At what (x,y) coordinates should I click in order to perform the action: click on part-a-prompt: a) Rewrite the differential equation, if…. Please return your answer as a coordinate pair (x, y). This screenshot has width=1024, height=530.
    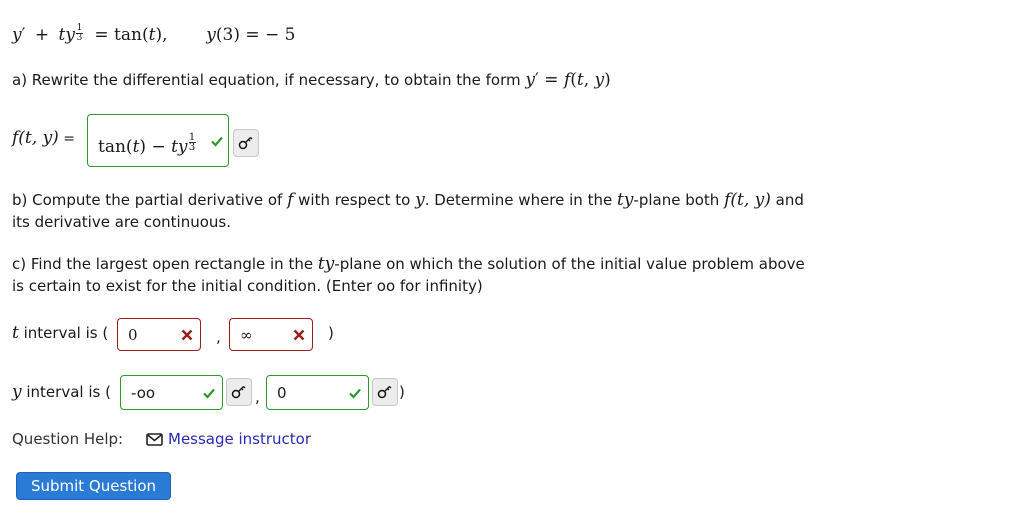
    Looking at the image, I should click on (311, 80).